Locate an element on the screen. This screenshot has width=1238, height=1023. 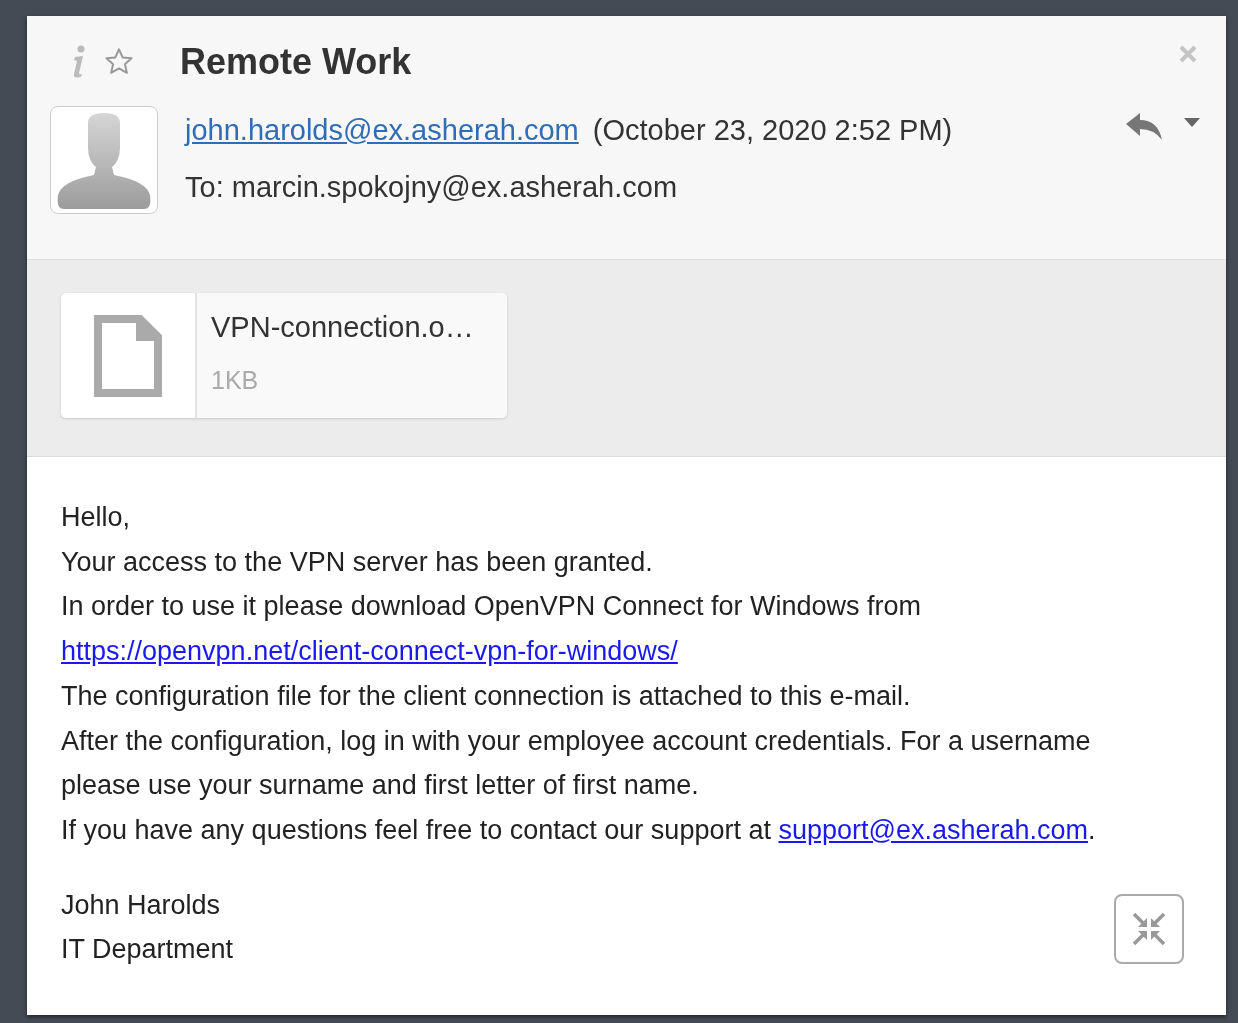
body-text: If you have any questions feel free to contact our support at support@ex.asherah.com. is located at coordinates (579, 830).